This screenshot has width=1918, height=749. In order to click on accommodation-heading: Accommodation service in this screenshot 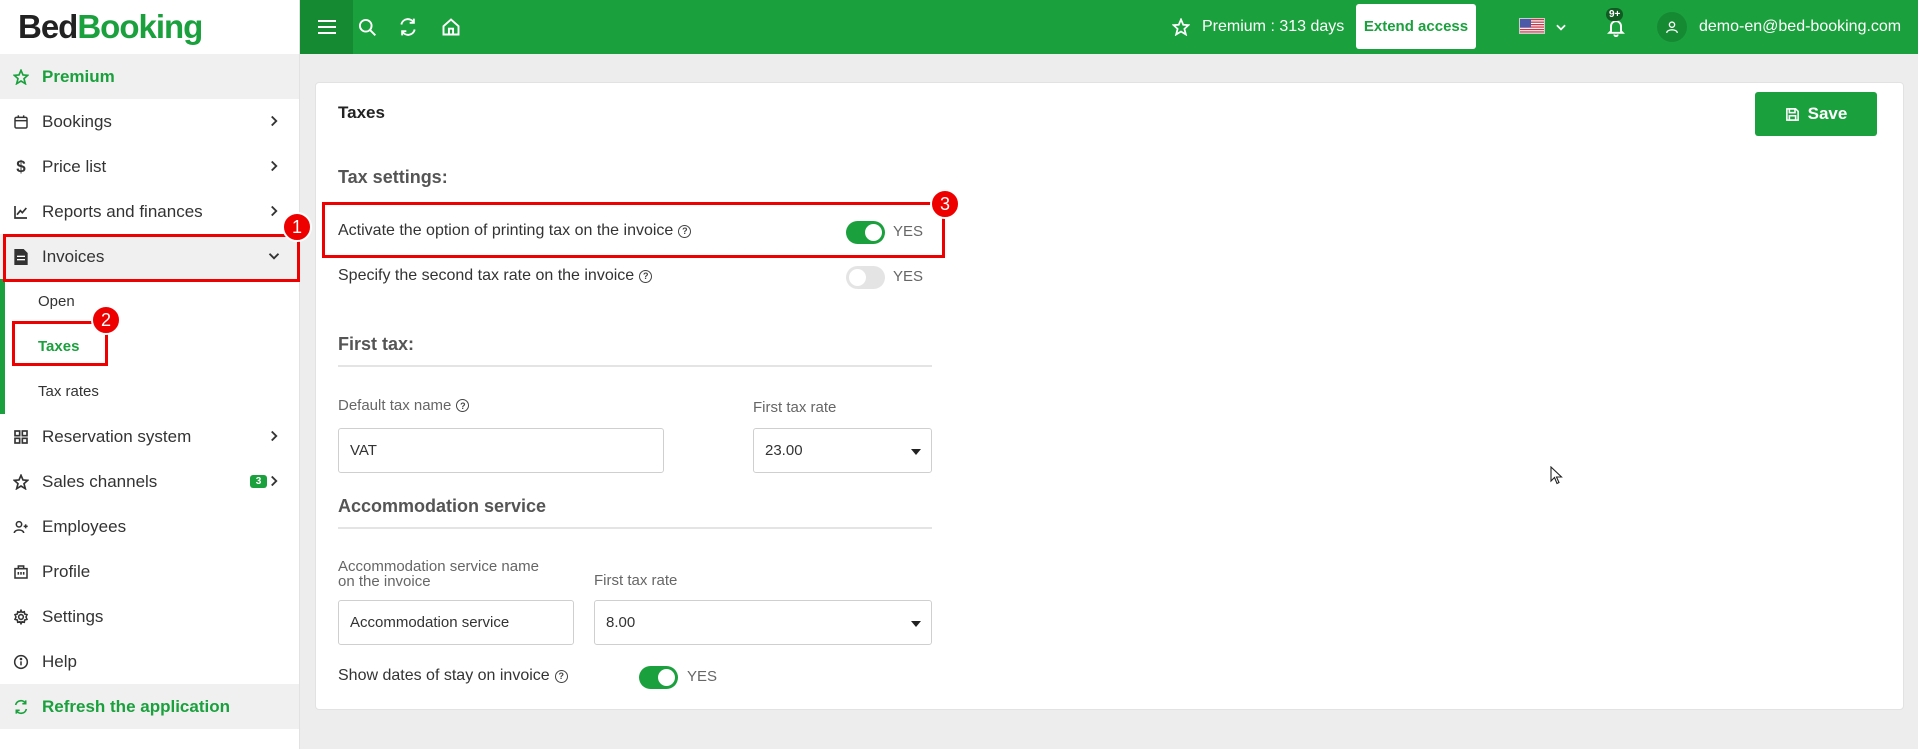, I will do `click(442, 506)`.